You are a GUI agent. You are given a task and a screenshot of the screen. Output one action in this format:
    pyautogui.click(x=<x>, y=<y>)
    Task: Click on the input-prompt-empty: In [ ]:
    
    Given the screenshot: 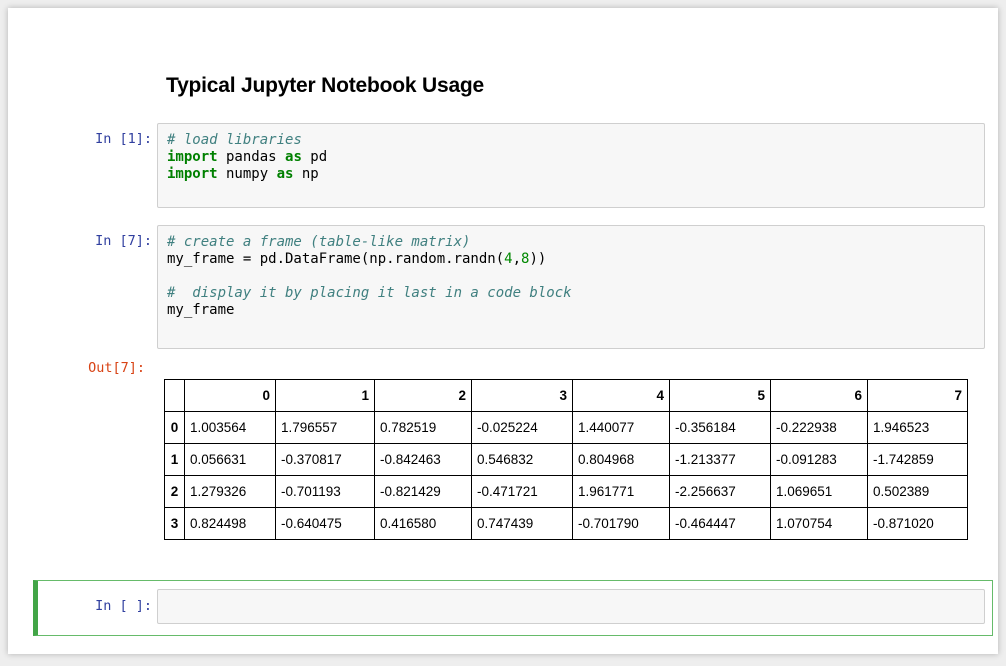 What is the action you would take?
    pyautogui.click(x=123, y=606)
    